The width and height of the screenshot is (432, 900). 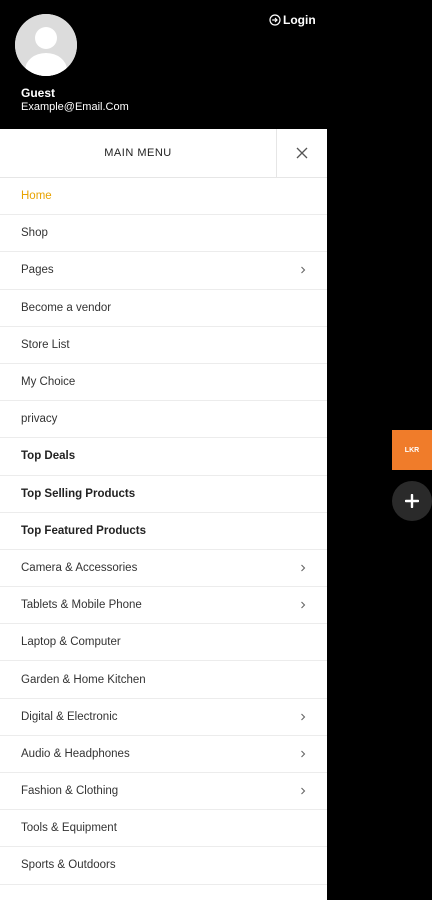 I want to click on menu-item: Become a vendor, so click(x=163, y=308).